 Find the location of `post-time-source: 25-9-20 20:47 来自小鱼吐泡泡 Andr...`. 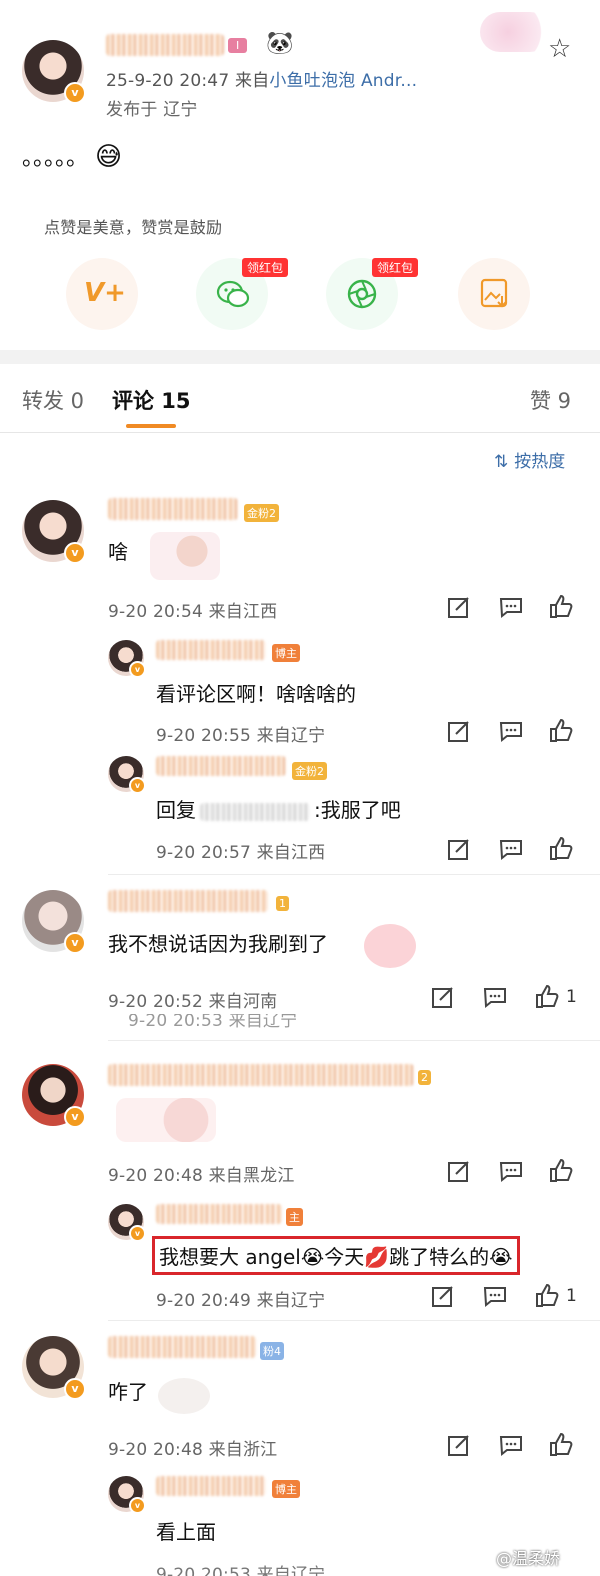

post-time-source: 25-9-20 20:47 来自小鱼吐泡泡 Andr... is located at coordinates (262, 81).